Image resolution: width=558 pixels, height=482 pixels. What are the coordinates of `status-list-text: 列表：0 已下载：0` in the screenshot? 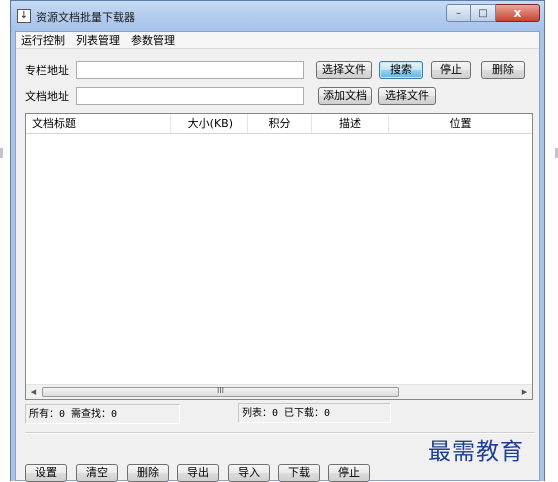 It's located at (286, 413).